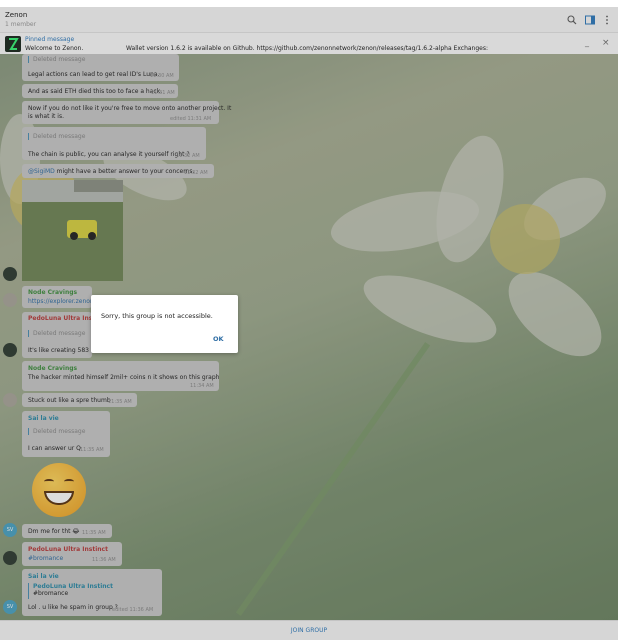 The width and height of the screenshot is (618, 640). What do you see at coordinates (13, 44) in the screenshot?
I see `zenon-logo-icon` at bounding box center [13, 44].